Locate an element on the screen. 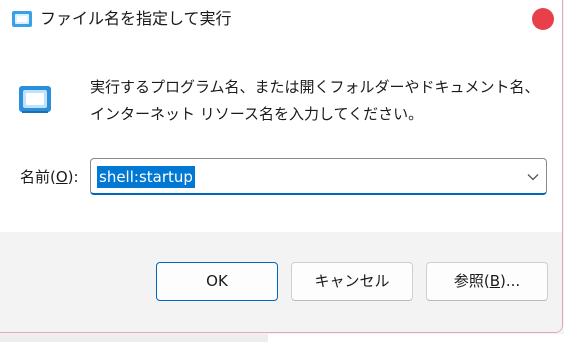  browse-label-prefix: 参照( is located at coordinates (471, 281).